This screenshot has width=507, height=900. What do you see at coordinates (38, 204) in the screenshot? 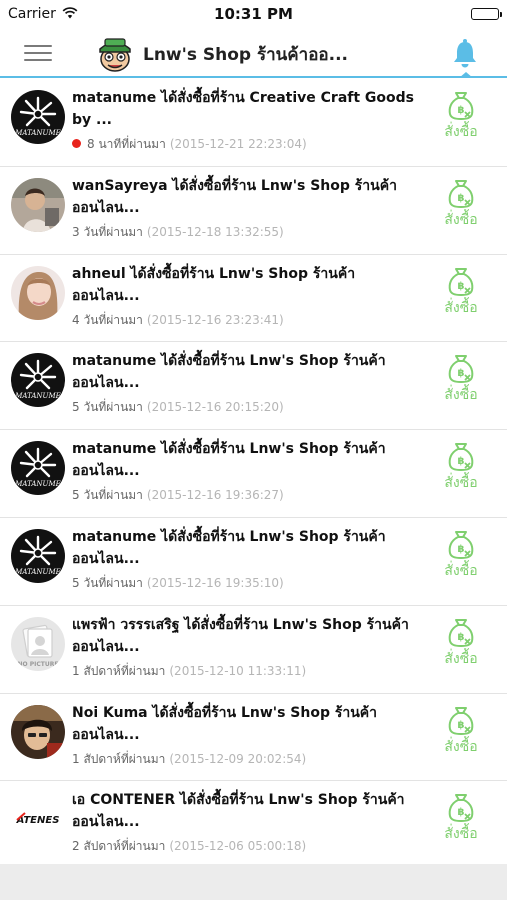
I see `wansayreya-photo-avatar` at bounding box center [38, 204].